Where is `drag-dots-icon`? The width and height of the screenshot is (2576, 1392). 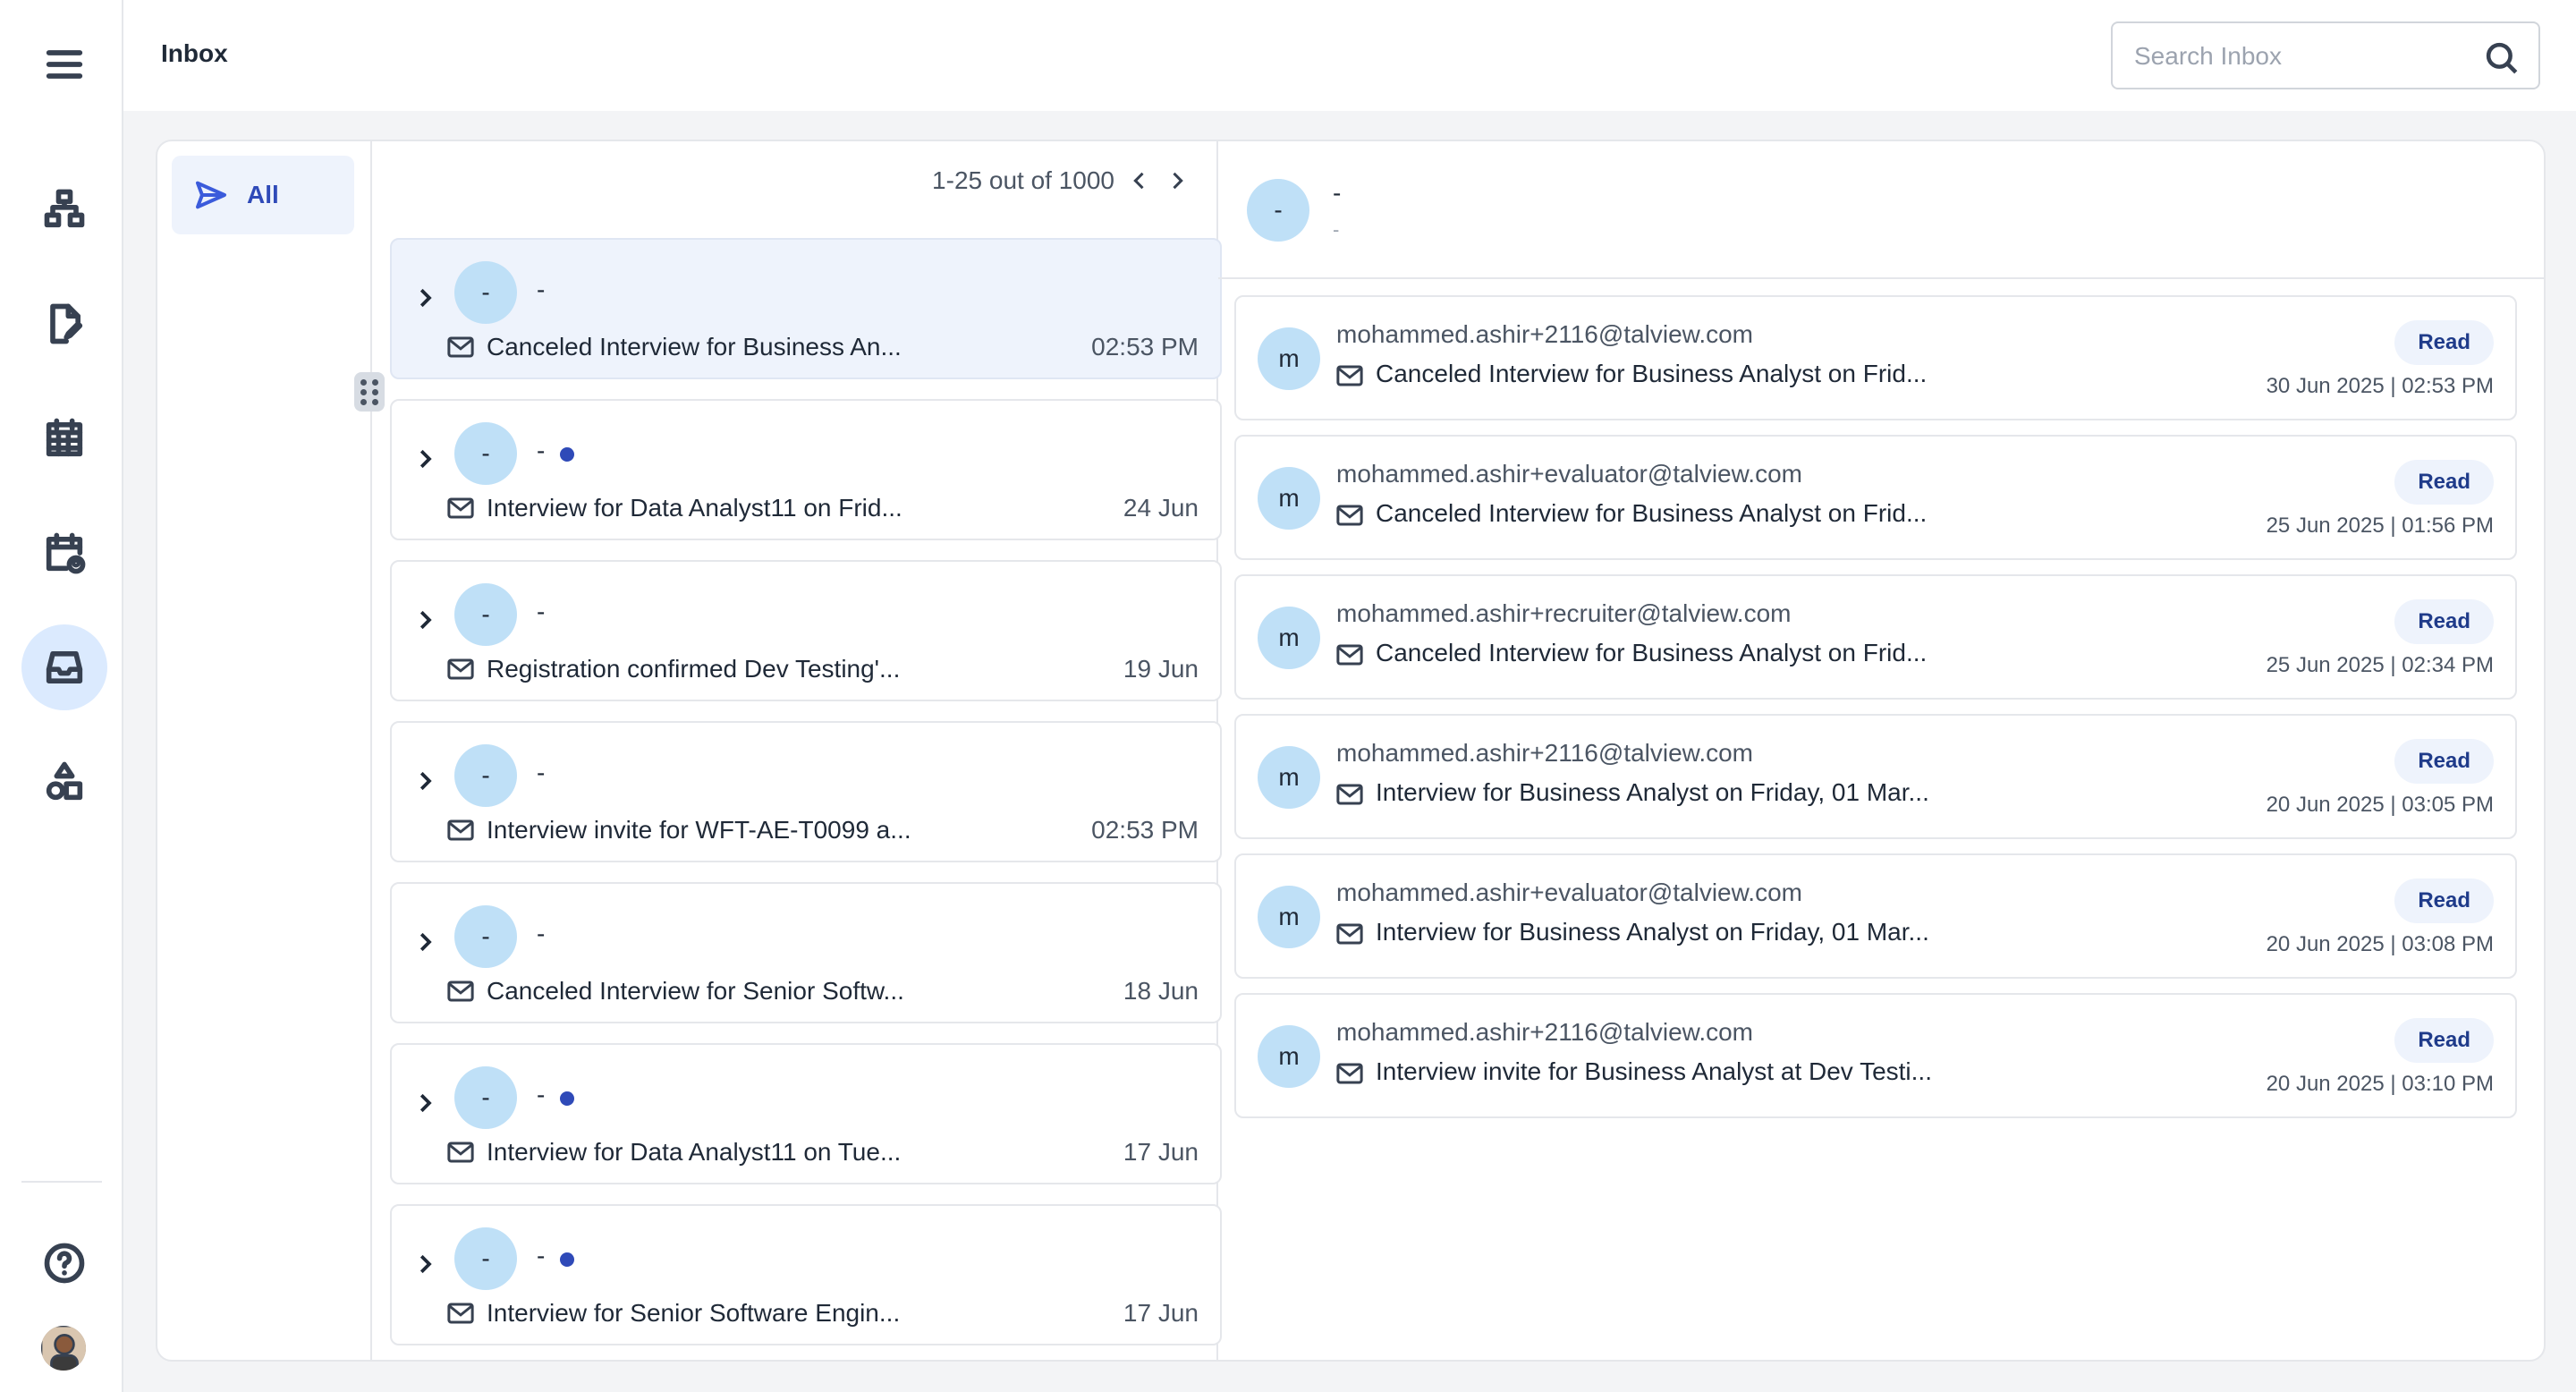
drag-dots-icon is located at coordinates (369, 391).